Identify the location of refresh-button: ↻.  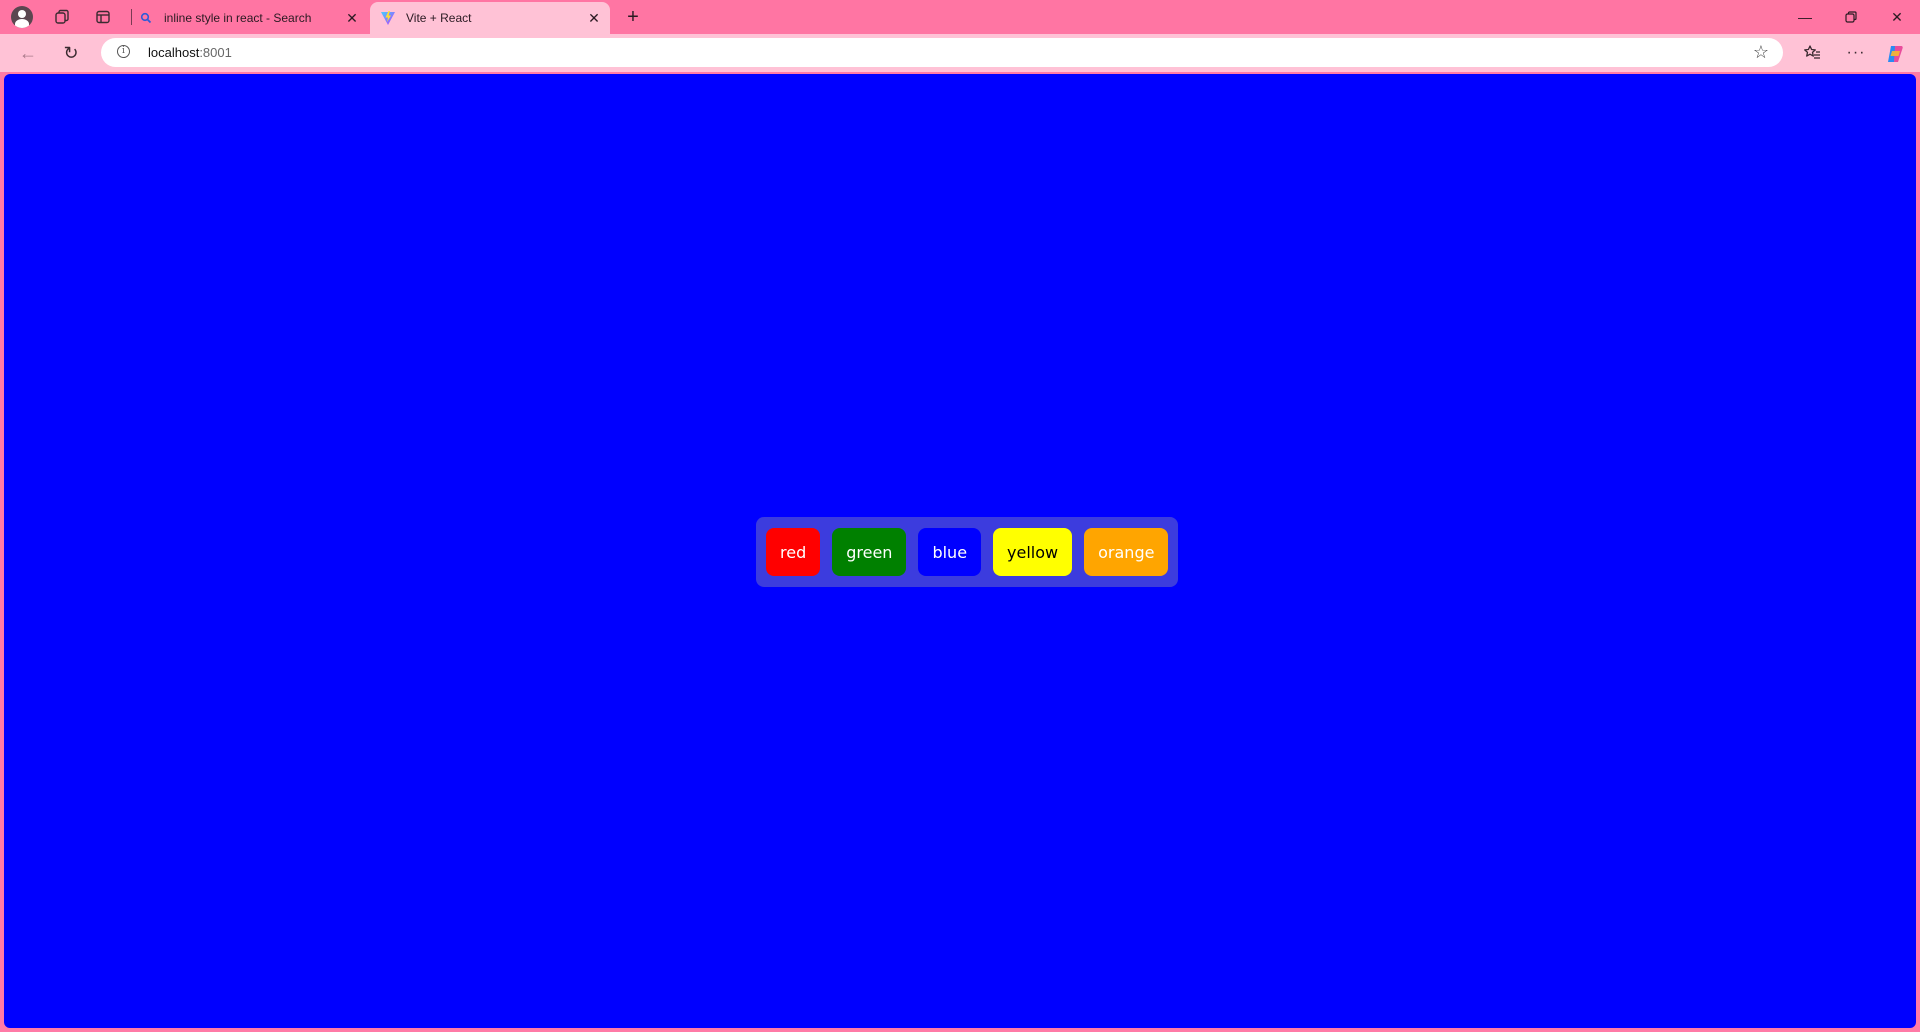
(71, 53).